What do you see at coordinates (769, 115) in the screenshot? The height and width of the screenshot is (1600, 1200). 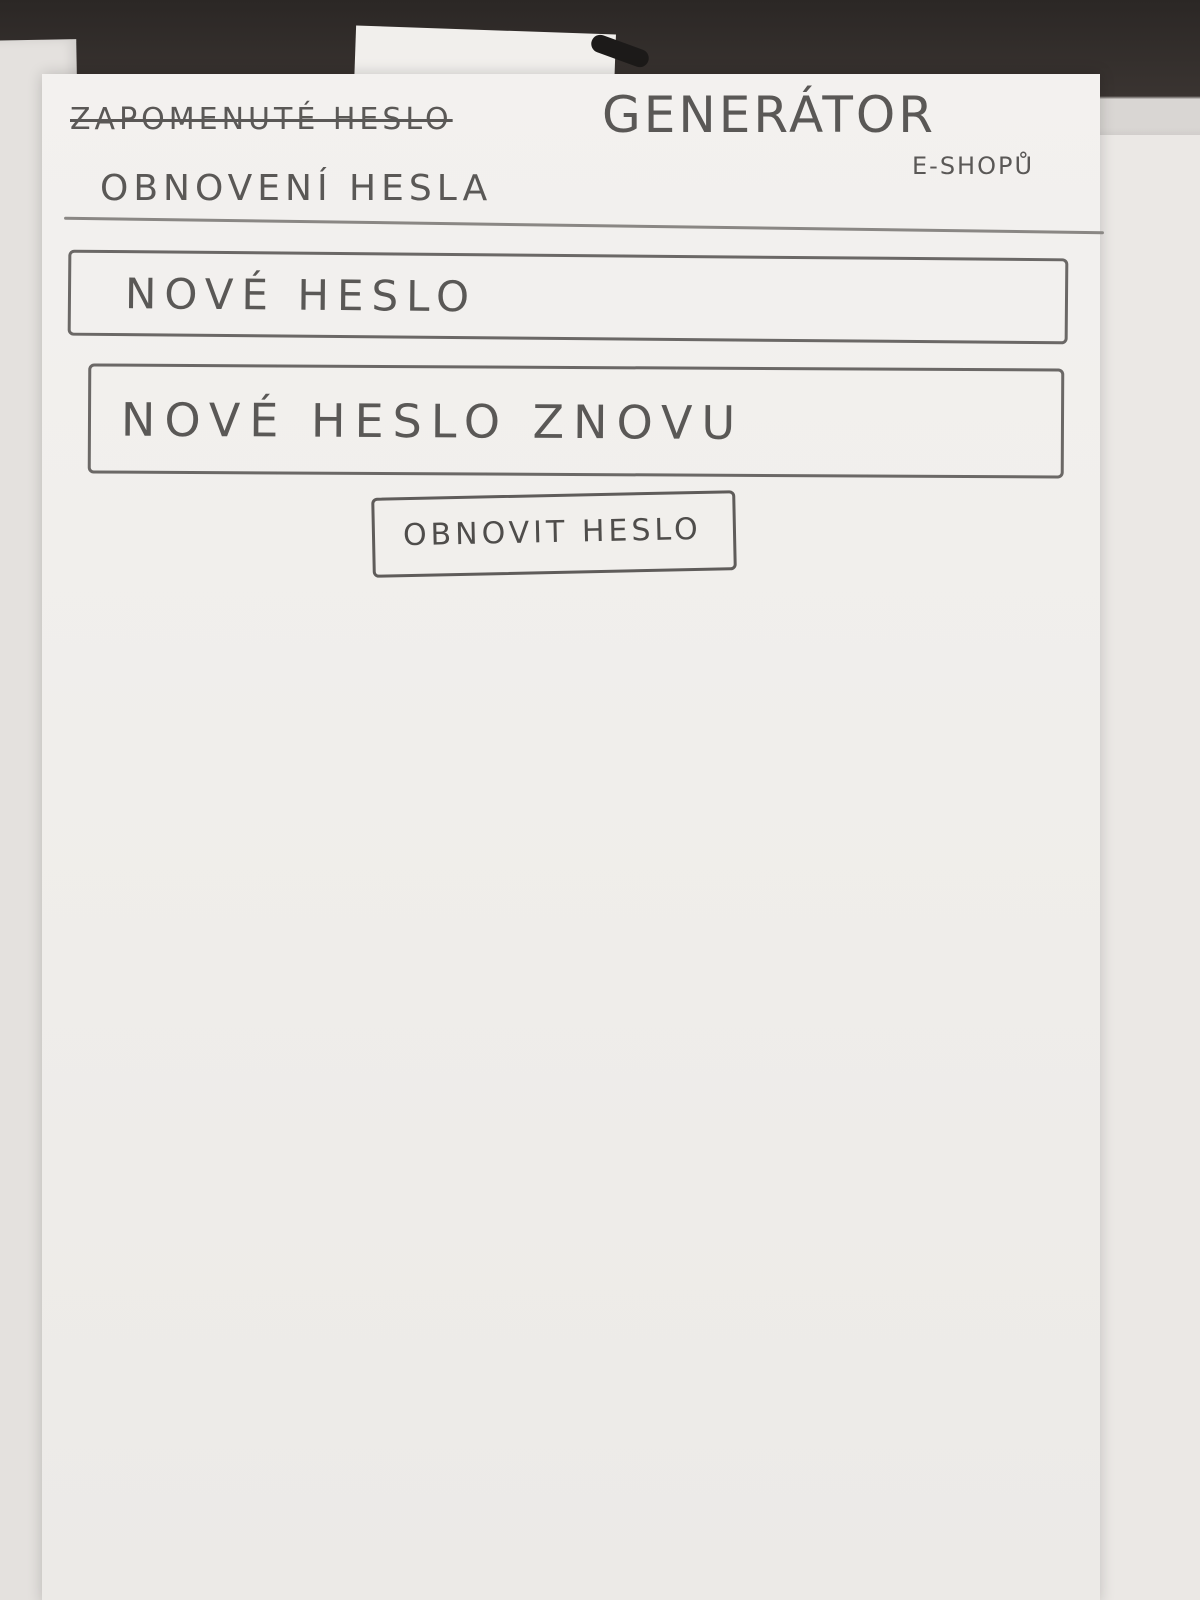 I see `brand-title: GENERÁTOR` at bounding box center [769, 115].